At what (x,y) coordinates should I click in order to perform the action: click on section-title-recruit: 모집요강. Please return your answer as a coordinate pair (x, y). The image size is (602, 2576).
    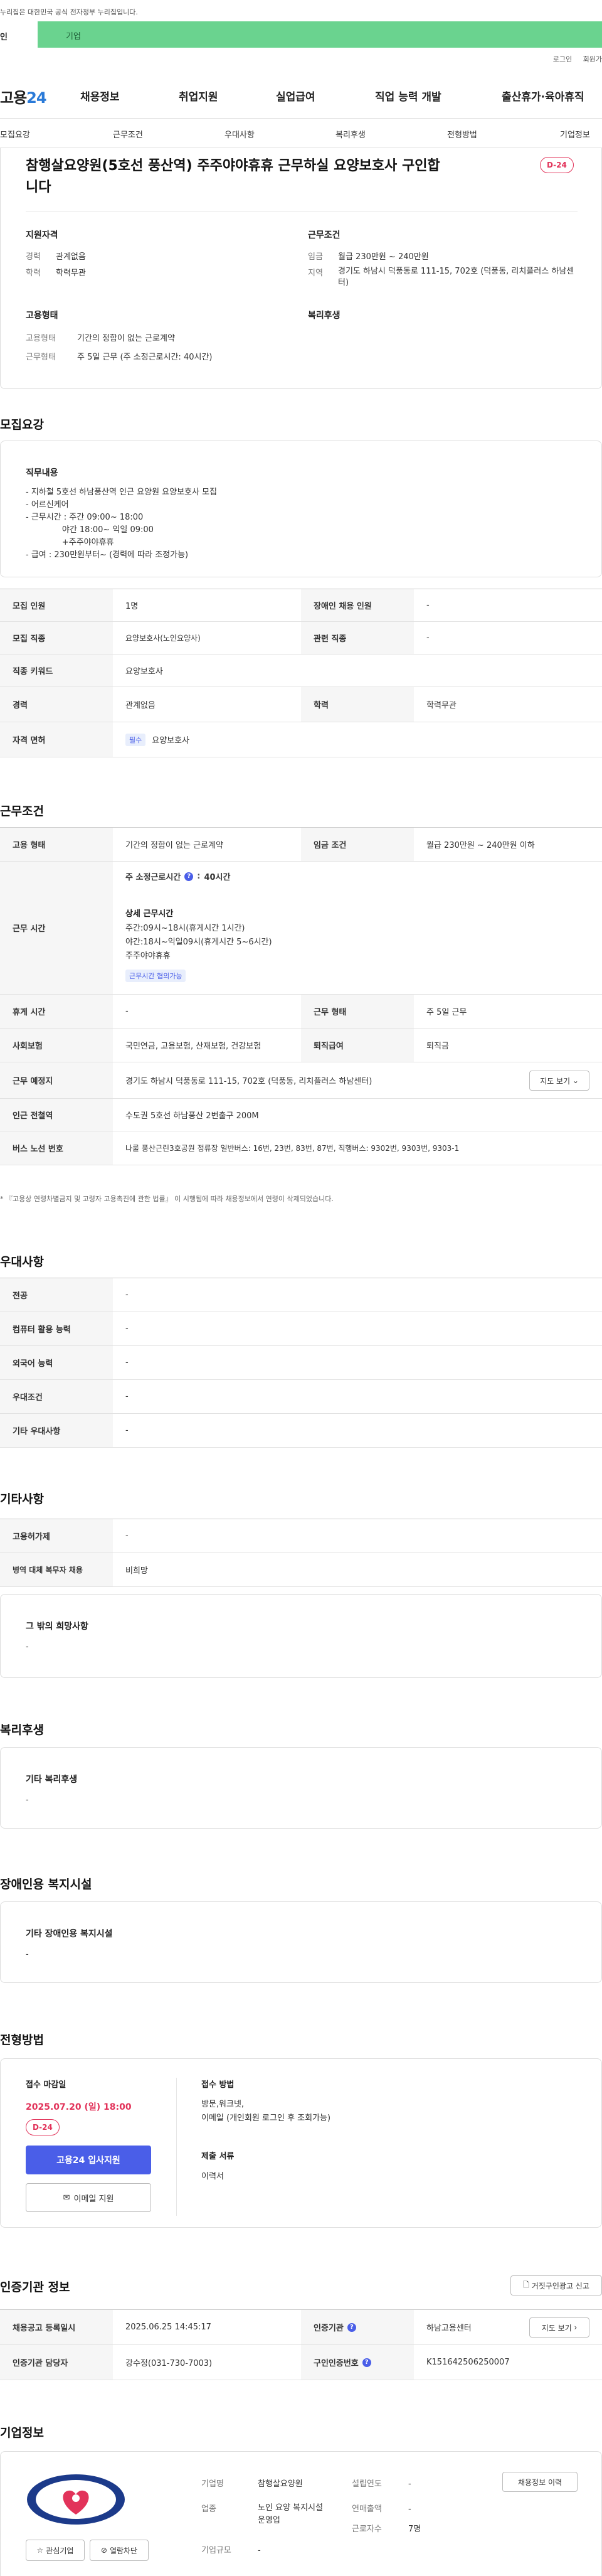
    Looking at the image, I should click on (22, 425).